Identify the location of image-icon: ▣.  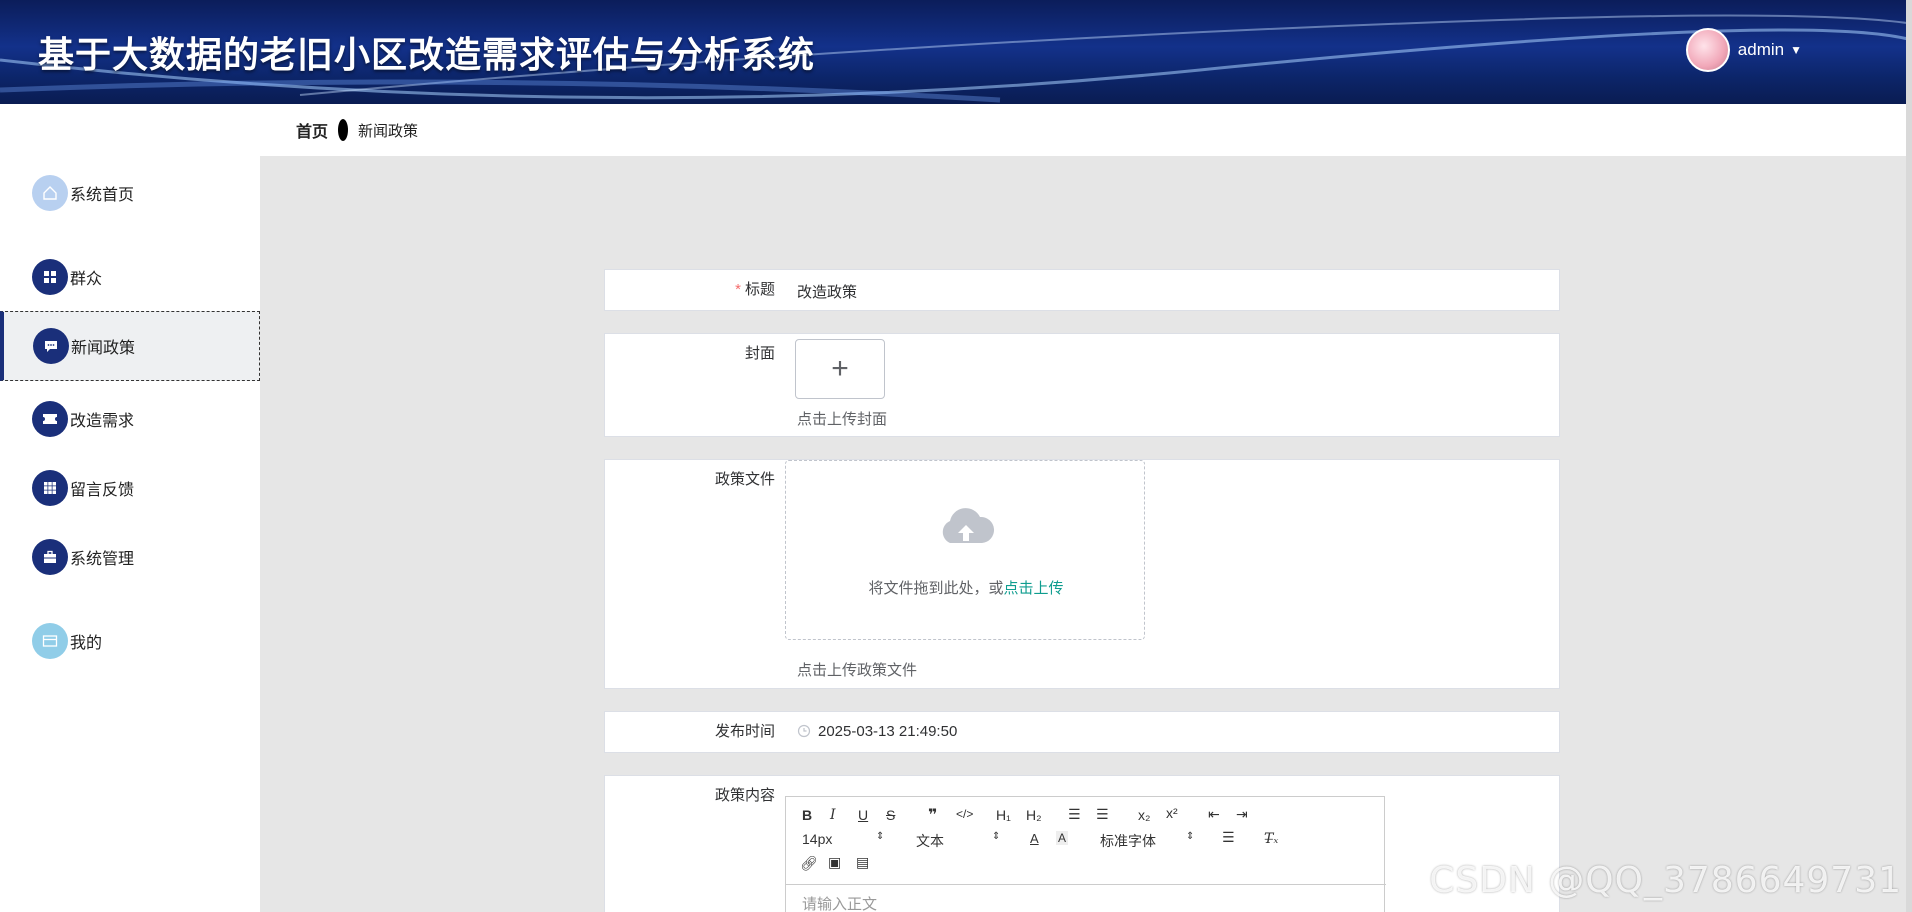
(834, 862).